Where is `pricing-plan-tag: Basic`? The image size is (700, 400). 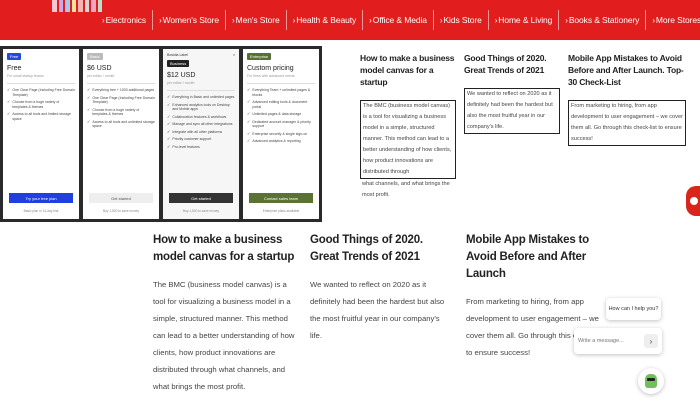
pricing-plan-tag: Basic is located at coordinates (95, 56).